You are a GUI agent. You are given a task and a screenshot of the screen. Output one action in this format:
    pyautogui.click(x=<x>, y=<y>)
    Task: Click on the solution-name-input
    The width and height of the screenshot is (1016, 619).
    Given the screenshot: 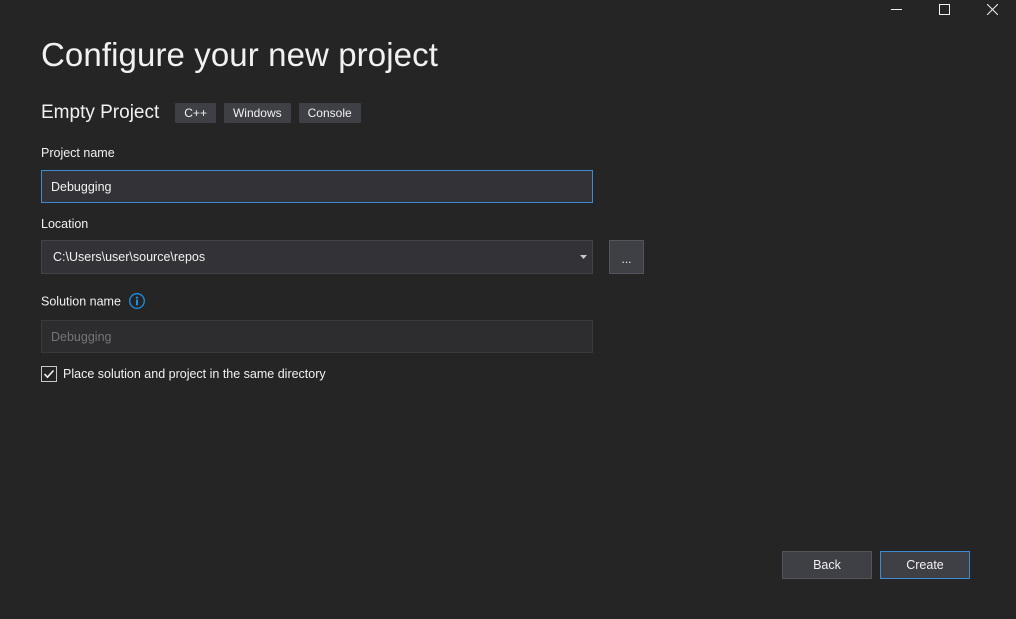 What is the action you would take?
    pyautogui.click(x=317, y=336)
    